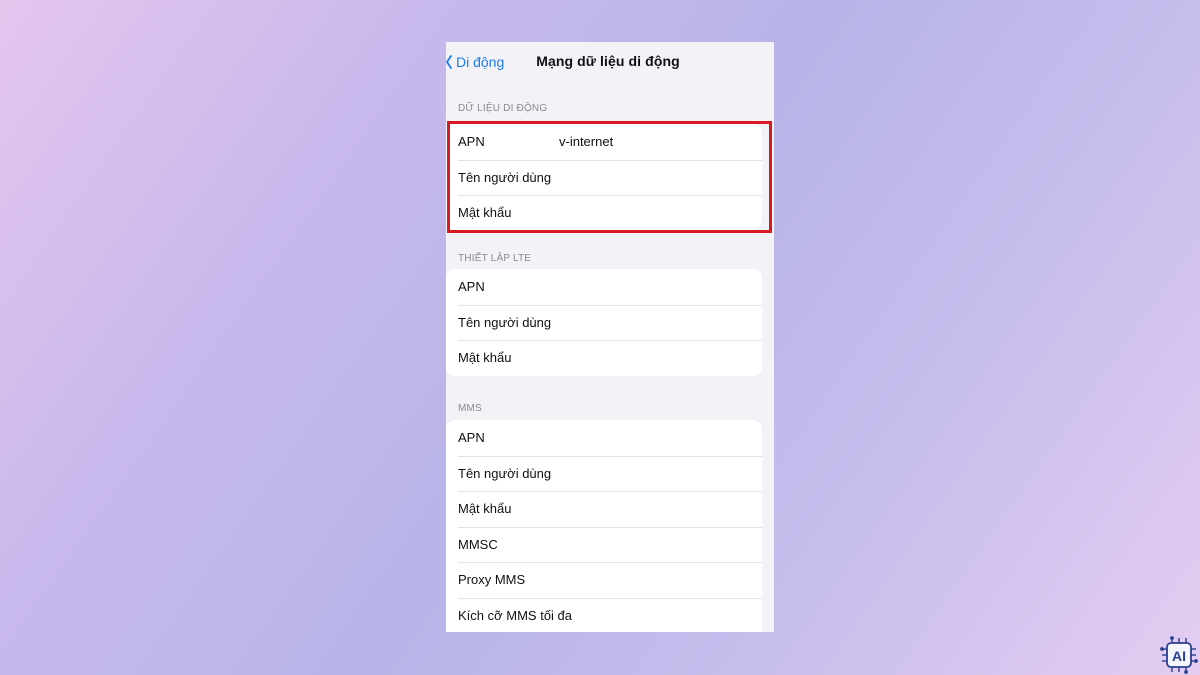  Describe the element at coordinates (515, 615) in the screenshot. I see `field-label: Kích cỡ MMS tối đa` at that location.